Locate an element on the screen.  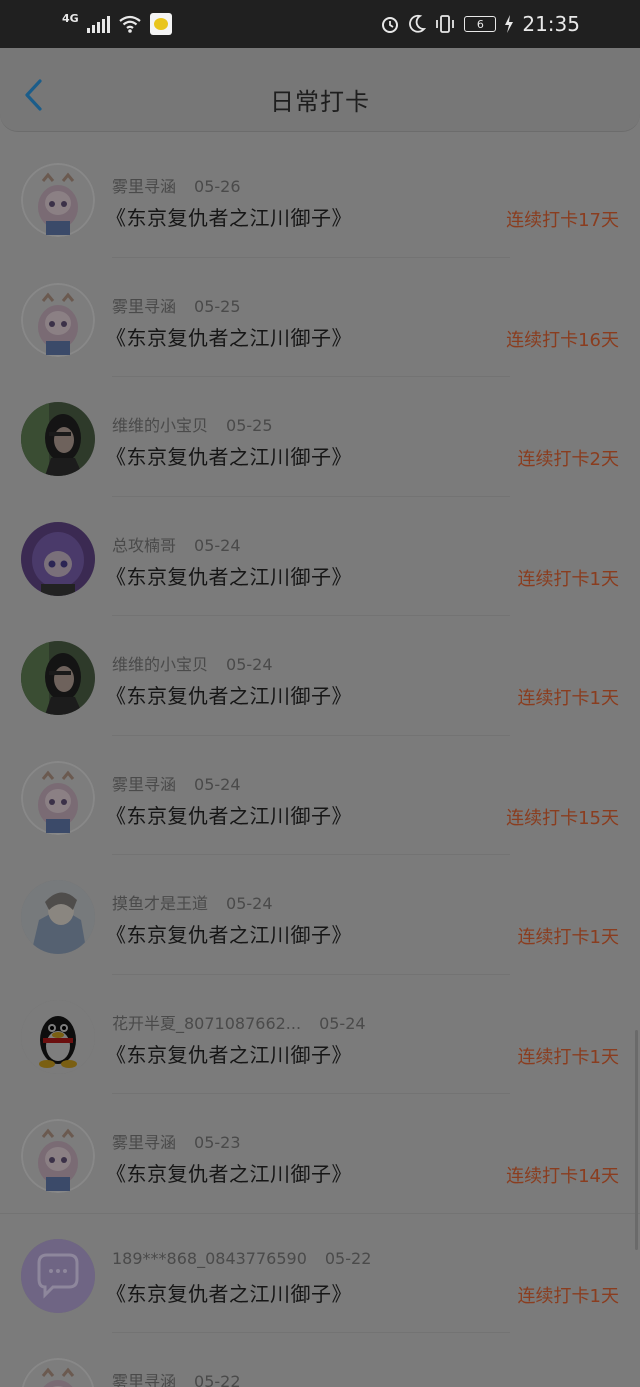
list-item: 雾里寻涵 05-25 《东京复仇者之江川御子》 连续打卡16天 is located at coordinates (320, 317).